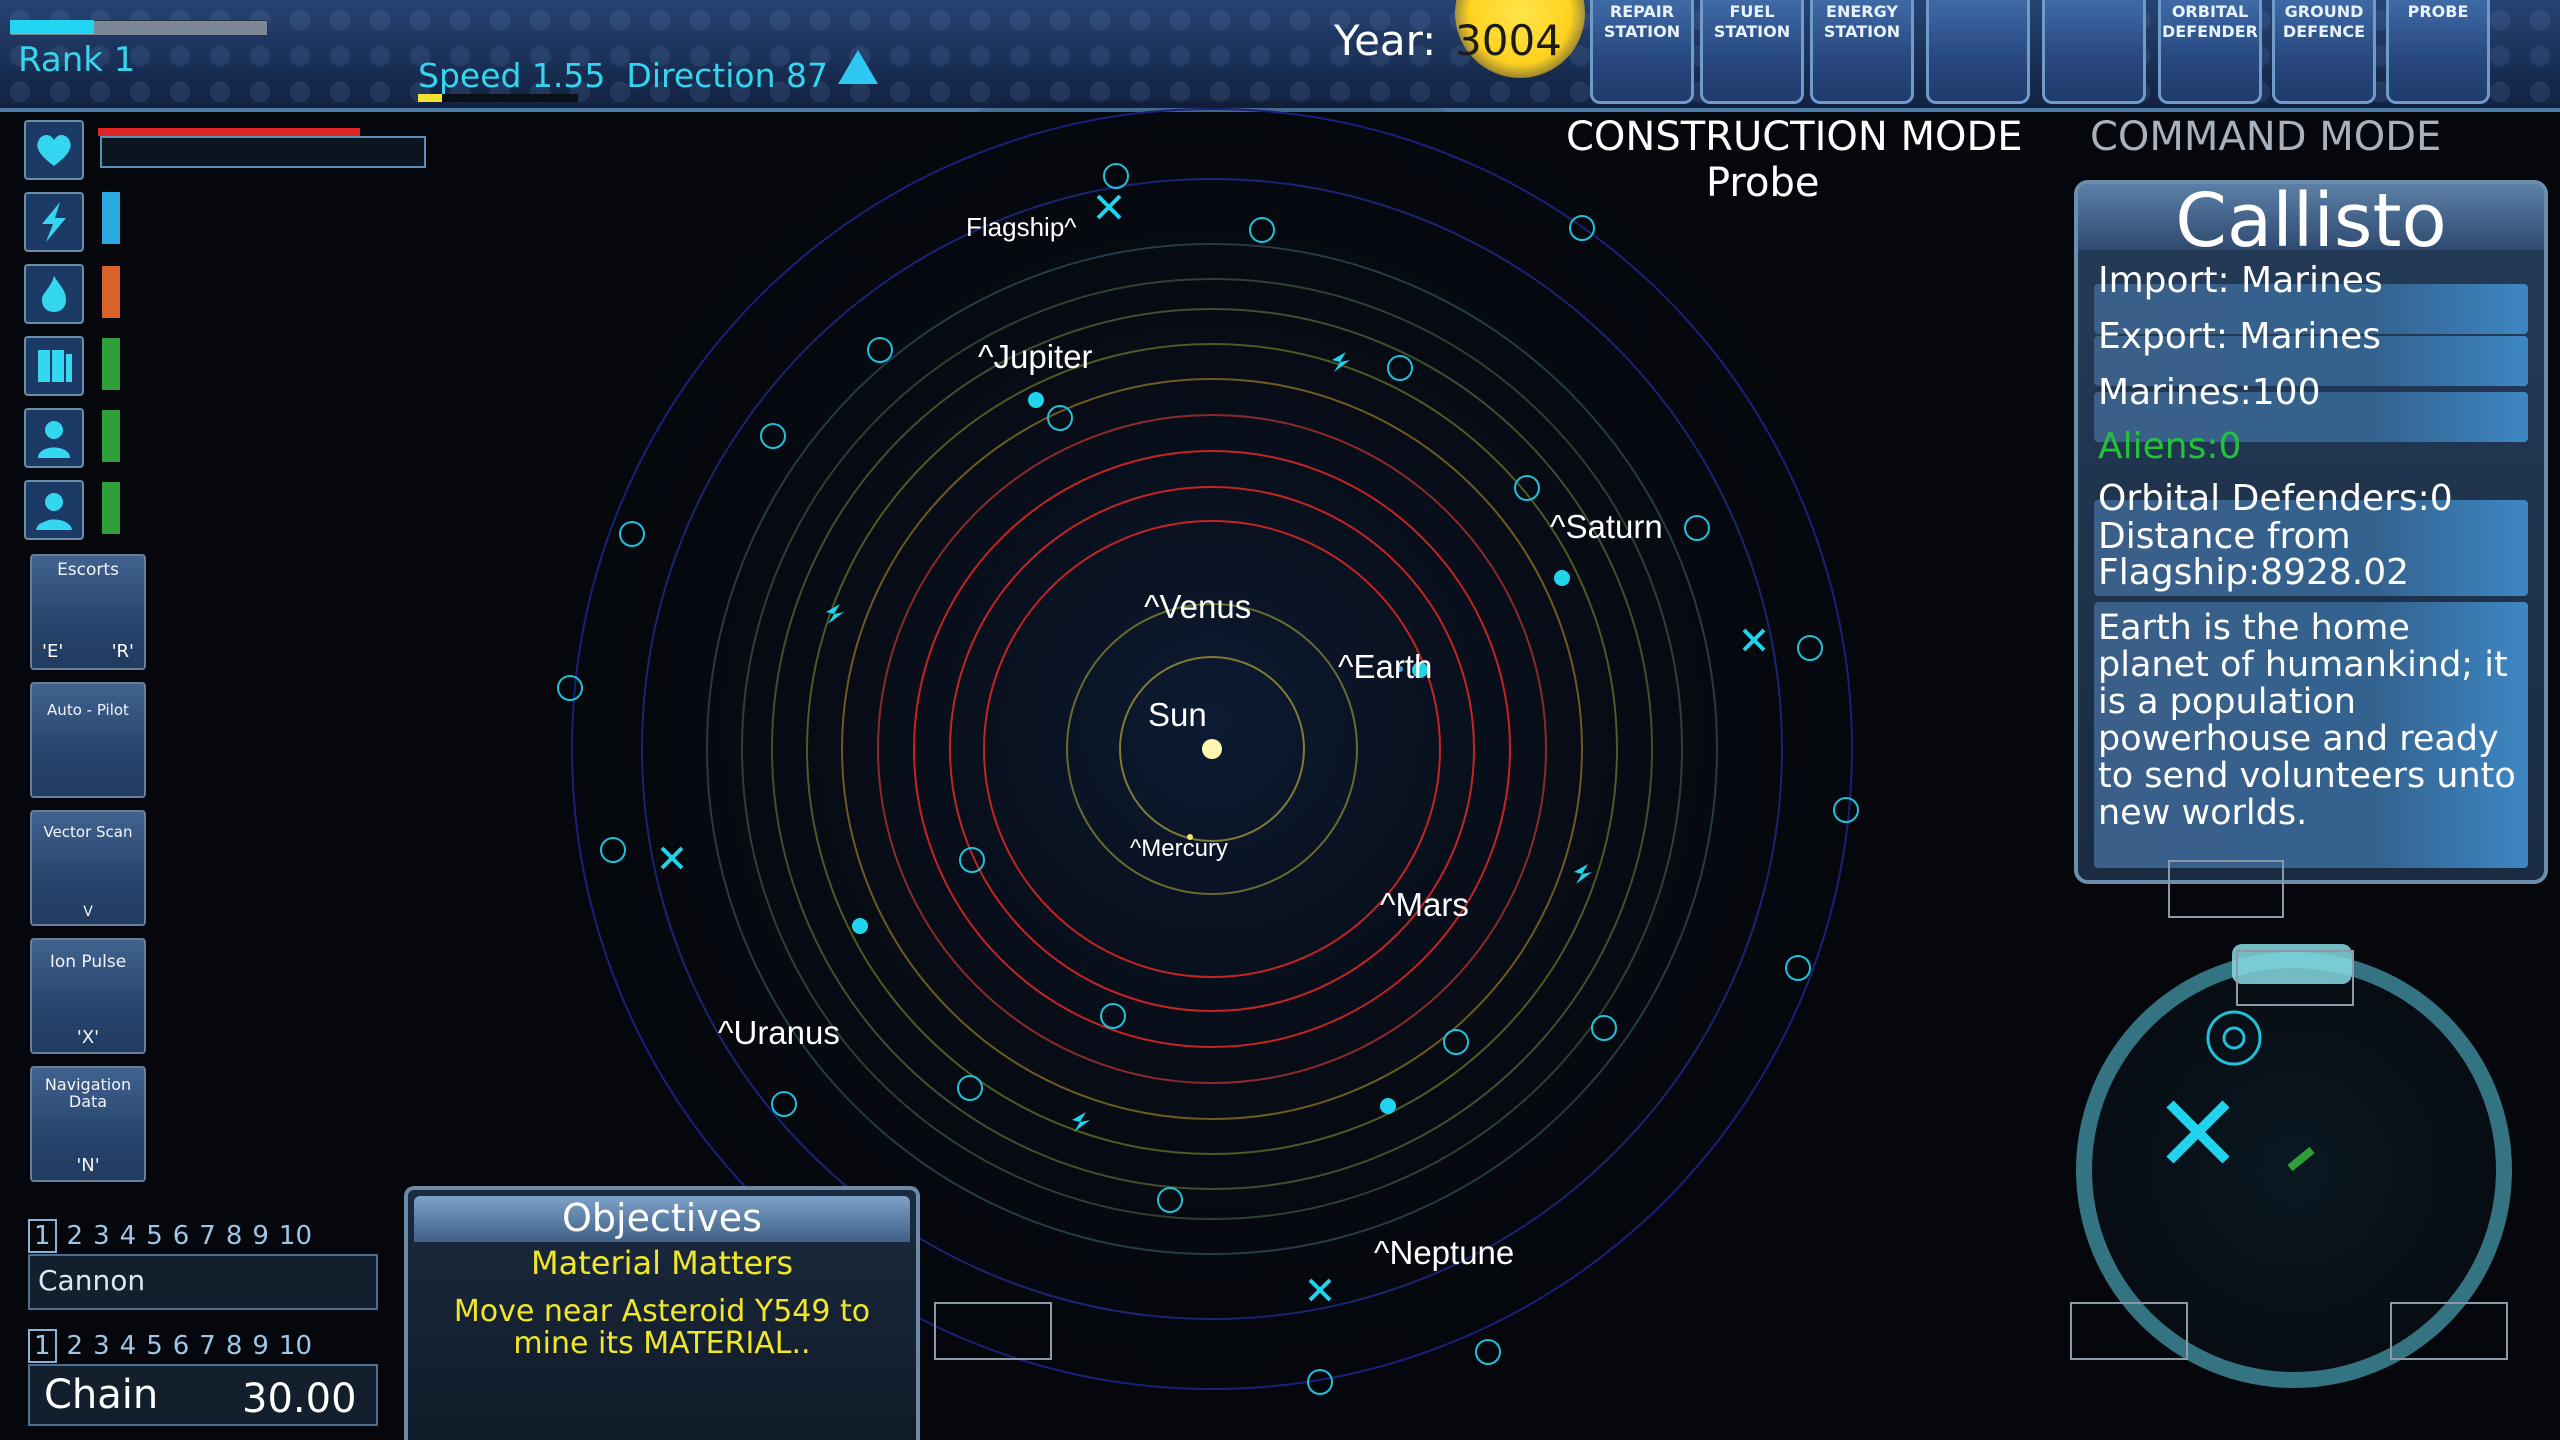 The image size is (2560, 1440). I want to click on planet-name: Callisto, so click(2311, 221).